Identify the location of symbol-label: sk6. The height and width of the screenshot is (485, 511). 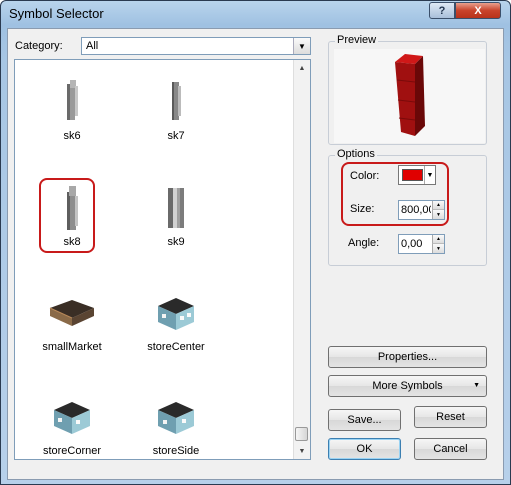
(72, 136).